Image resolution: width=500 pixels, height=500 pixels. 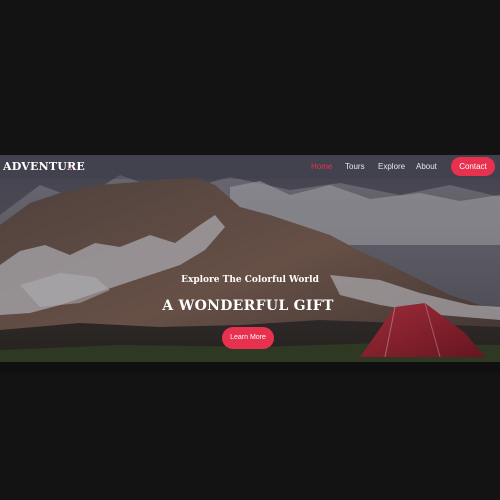 What do you see at coordinates (250, 280) in the screenshot?
I see `hero-subtitle: Explore The Colorful World` at bounding box center [250, 280].